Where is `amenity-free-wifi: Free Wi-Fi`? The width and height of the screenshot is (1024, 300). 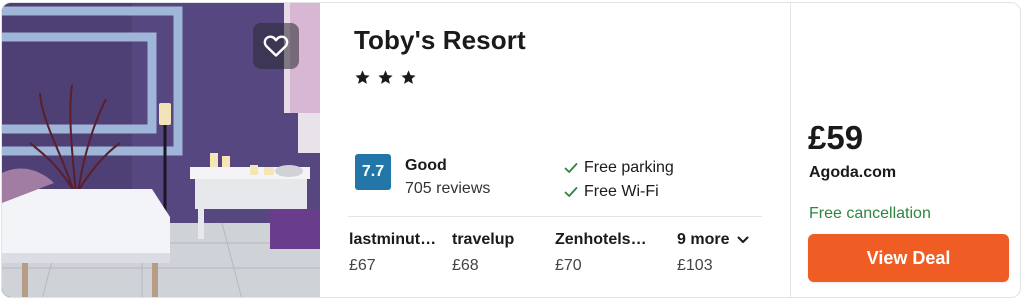
amenity-free-wifi: Free Wi-Fi is located at coordinates (611, 192).